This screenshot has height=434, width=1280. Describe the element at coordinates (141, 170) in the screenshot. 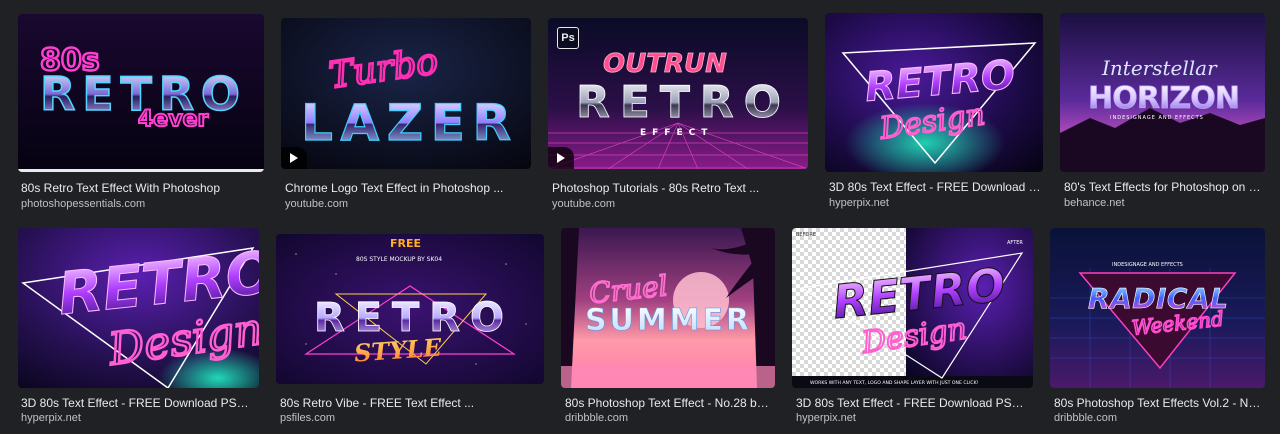

I see `selected-indicator` at that location.